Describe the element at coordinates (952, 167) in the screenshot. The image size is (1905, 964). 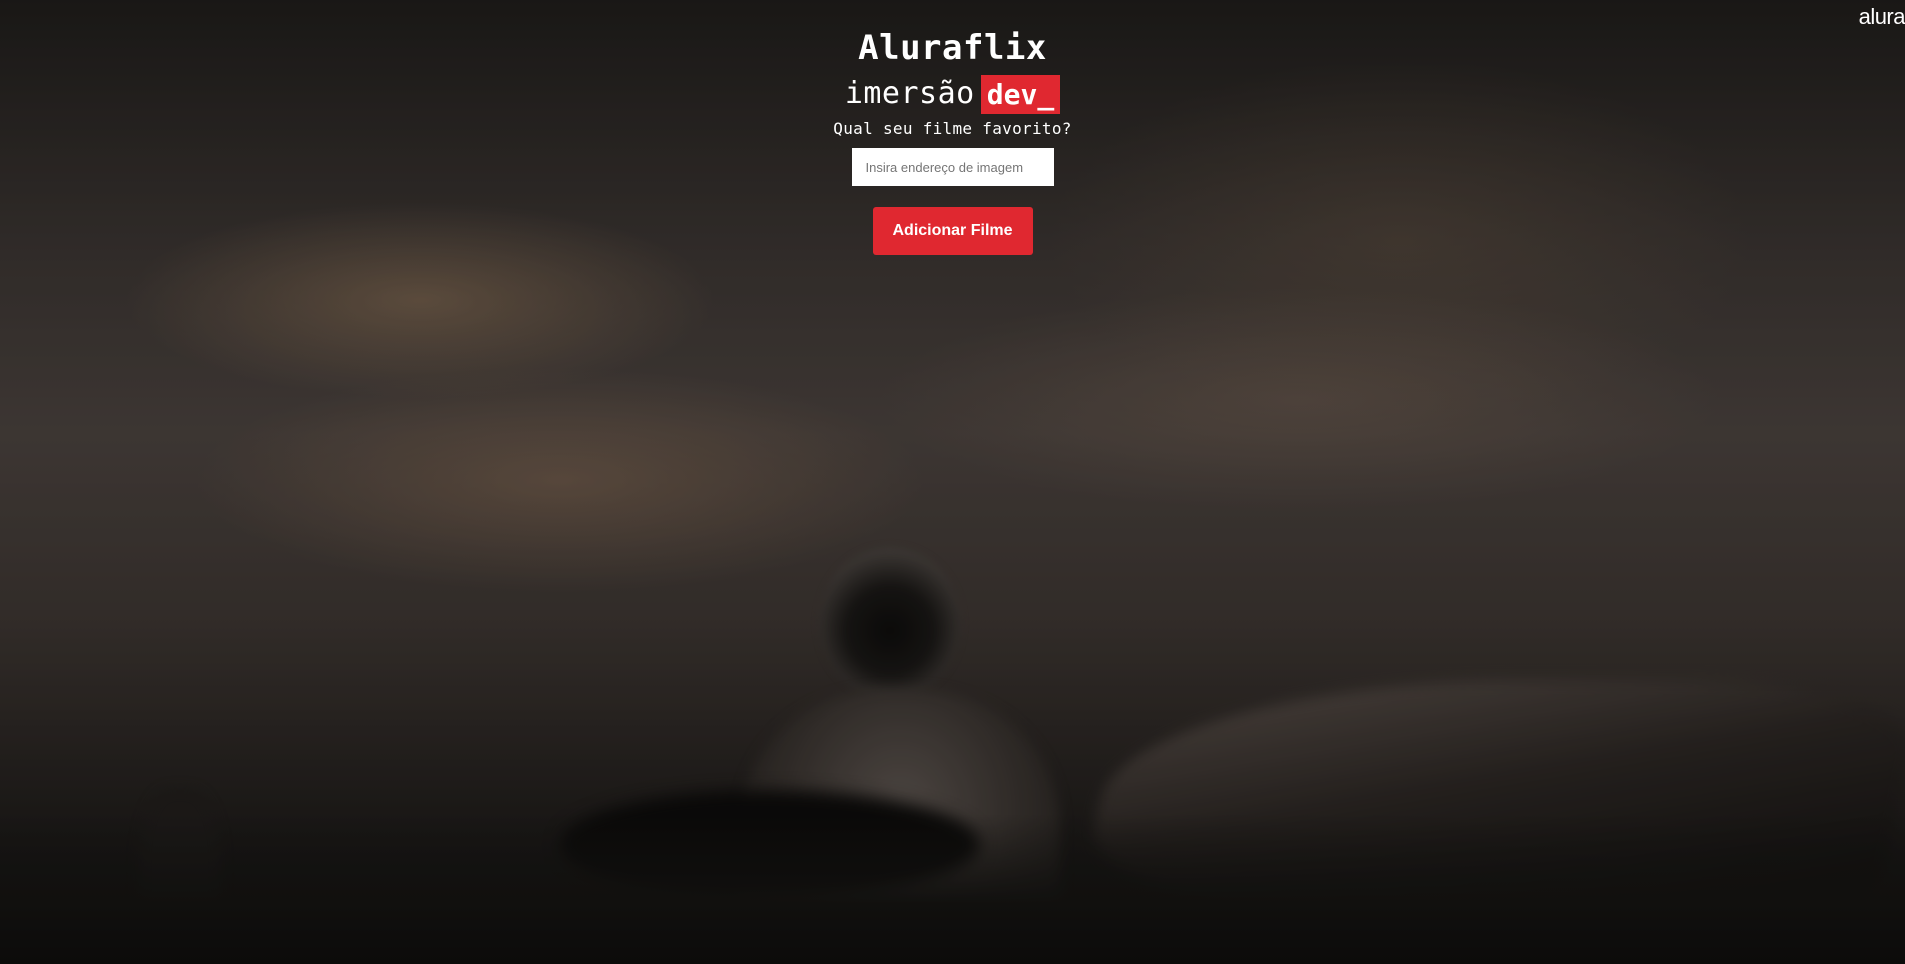
I see `image-url-input` at that location.